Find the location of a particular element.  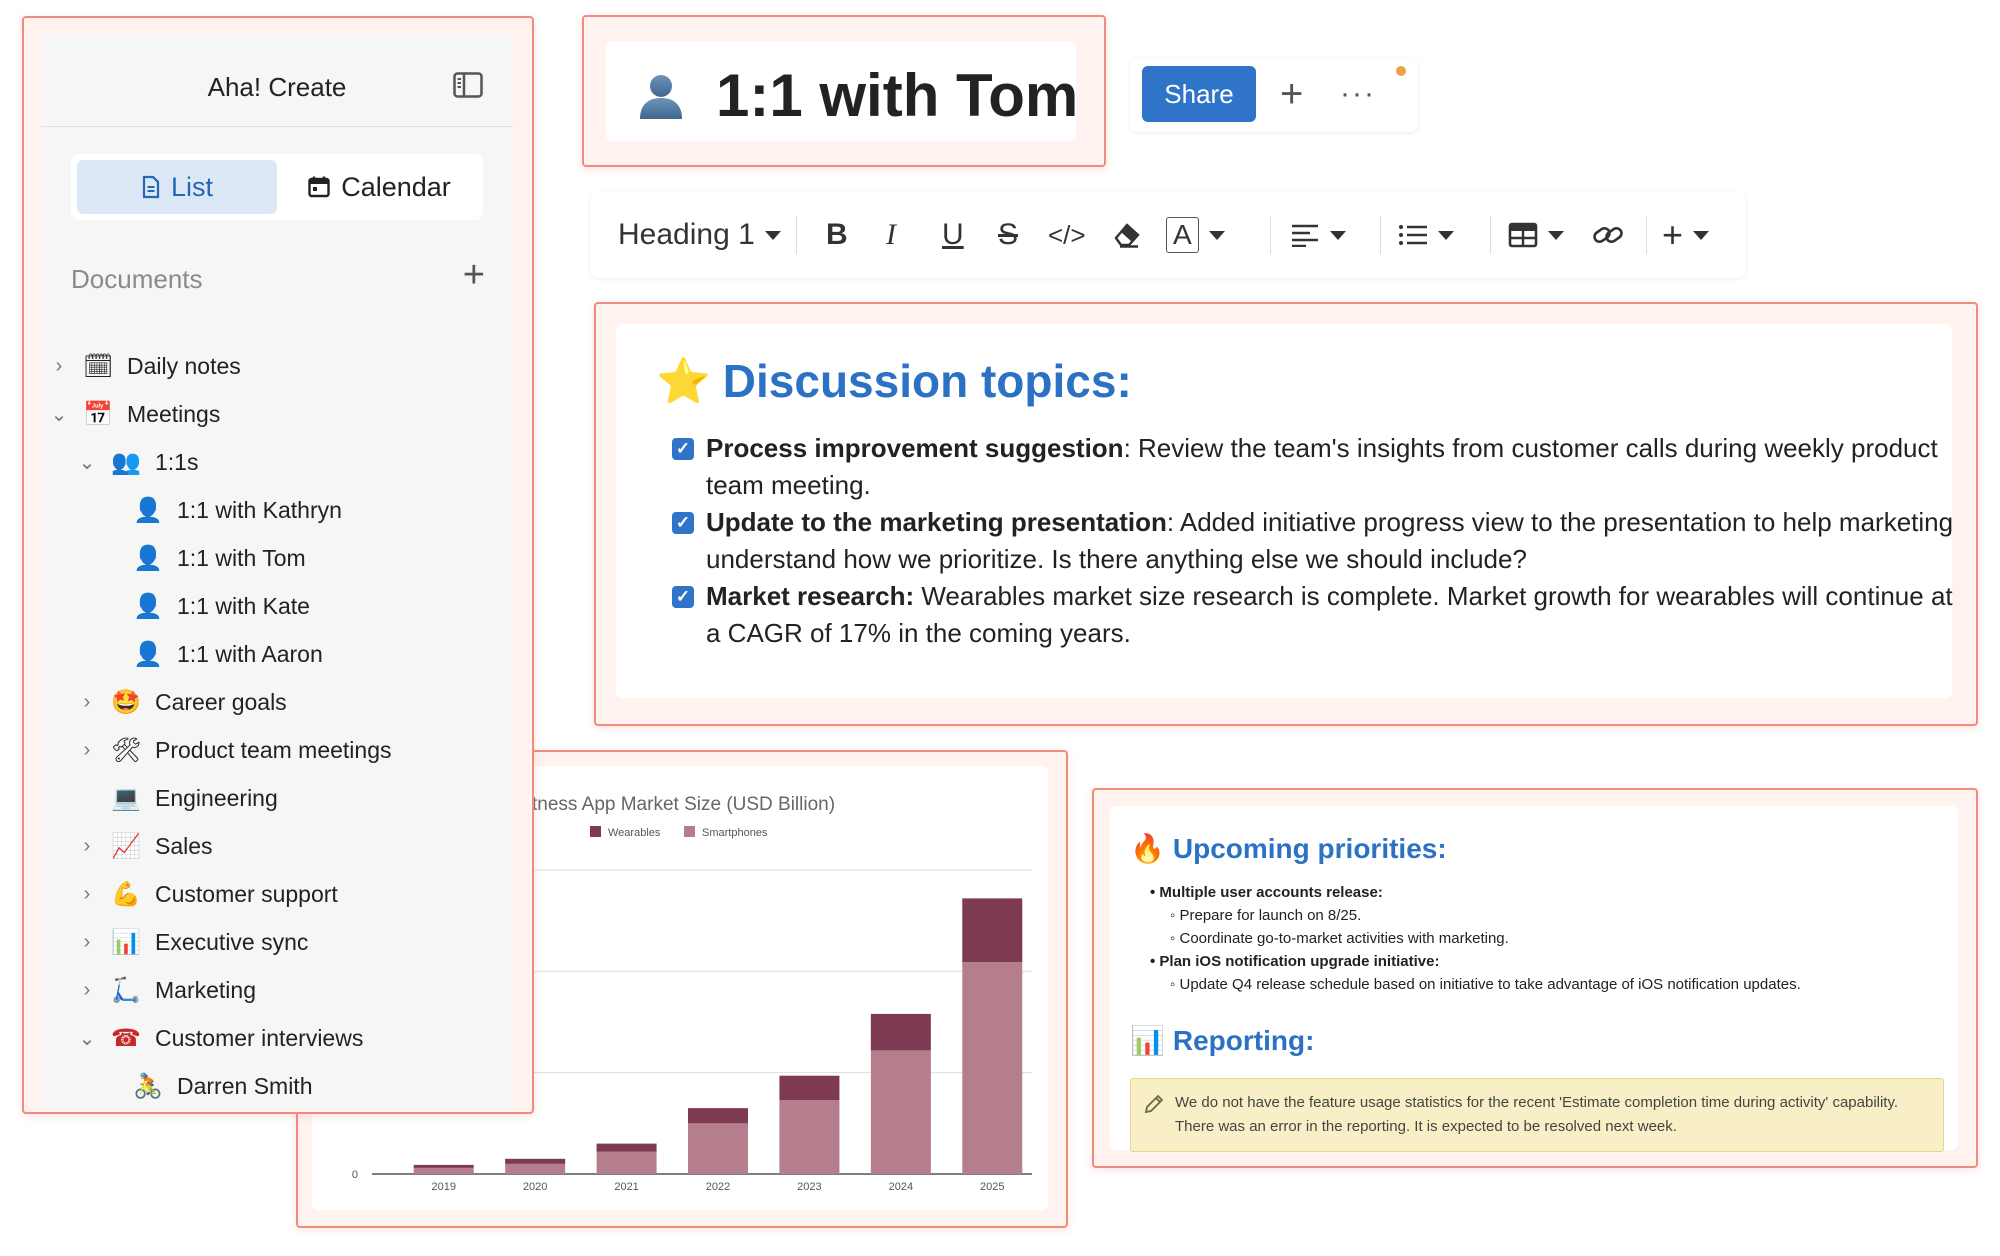

tree-item-customer-support: › 💪 Customer support is located at coordinates (207, 894).